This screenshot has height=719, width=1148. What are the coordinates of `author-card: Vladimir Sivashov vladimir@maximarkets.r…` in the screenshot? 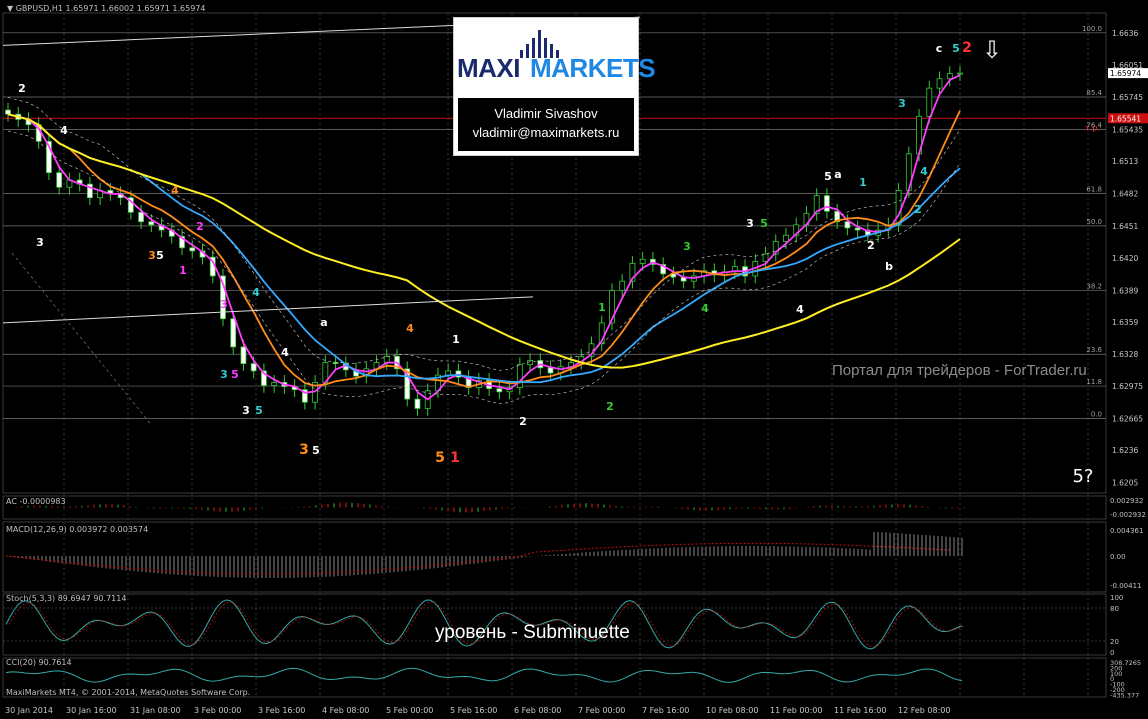 It's located at (546, 124).